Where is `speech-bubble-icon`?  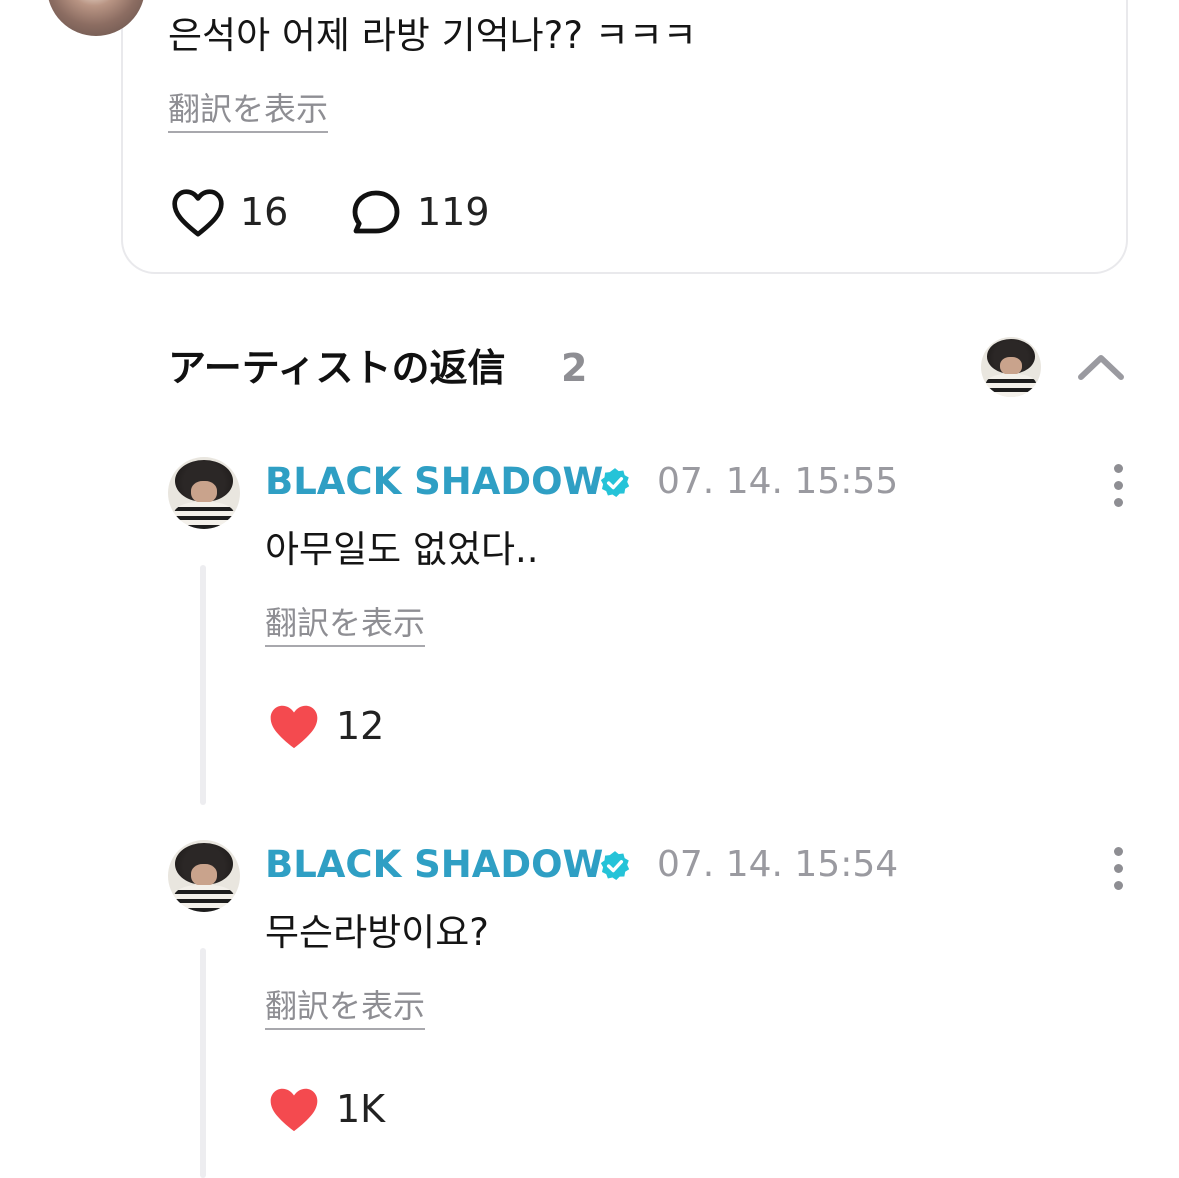 speech-bubble-icon is located at coordinates (376, 212).